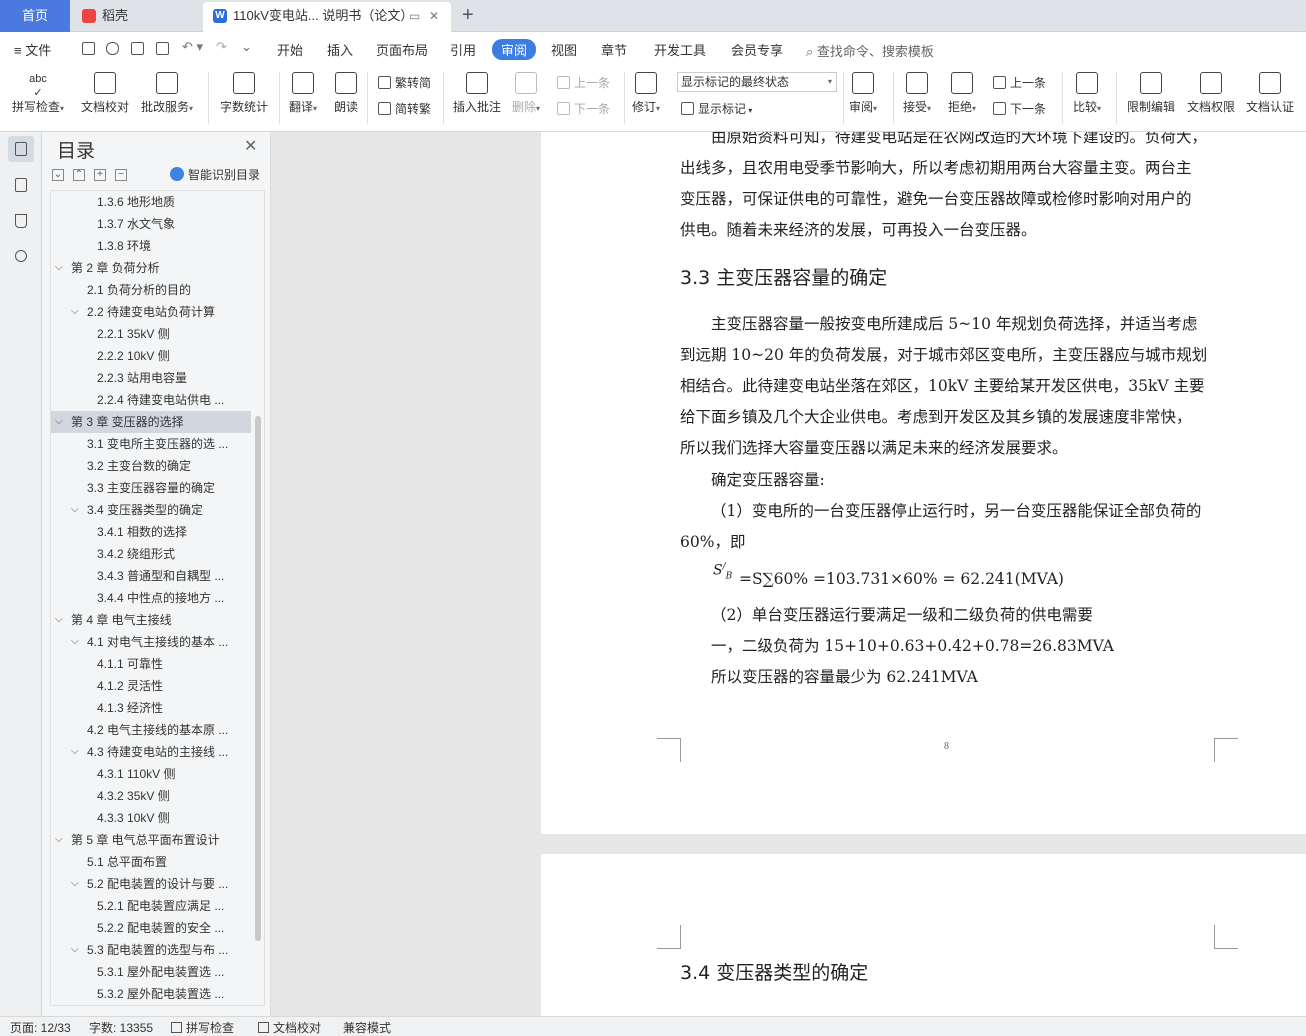 Image resolution: width=1306 pixels, height=1036 pixels. Describe the element at coordinates (962, 93) in the screenshot. I see `reject-button: 拒绝▾` at that location.